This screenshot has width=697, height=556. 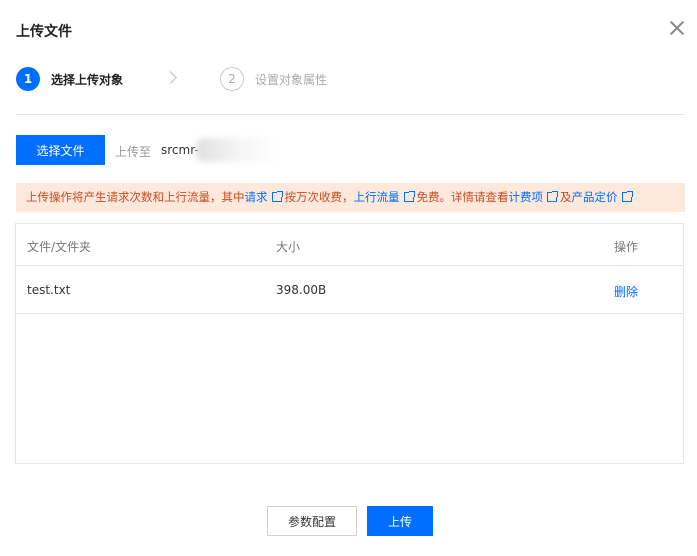 I want to click on billing-items-link: 计费项, so click(x=526, y=197).